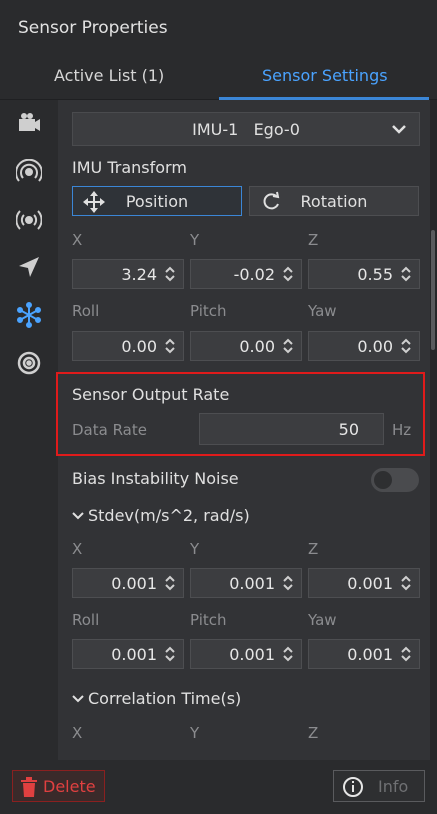 The height and width of the screenshot is (814, 437). I want to click on rotation-roll-value: 0.00, so click(139, 346).